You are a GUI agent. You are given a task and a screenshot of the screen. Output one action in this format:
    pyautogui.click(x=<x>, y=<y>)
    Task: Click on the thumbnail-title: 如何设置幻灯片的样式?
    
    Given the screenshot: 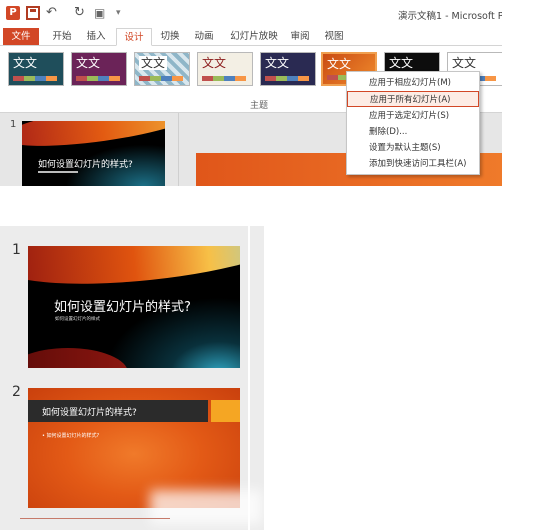 What is the action you would take?
    pyautogui.click(x=85, y=165)
    